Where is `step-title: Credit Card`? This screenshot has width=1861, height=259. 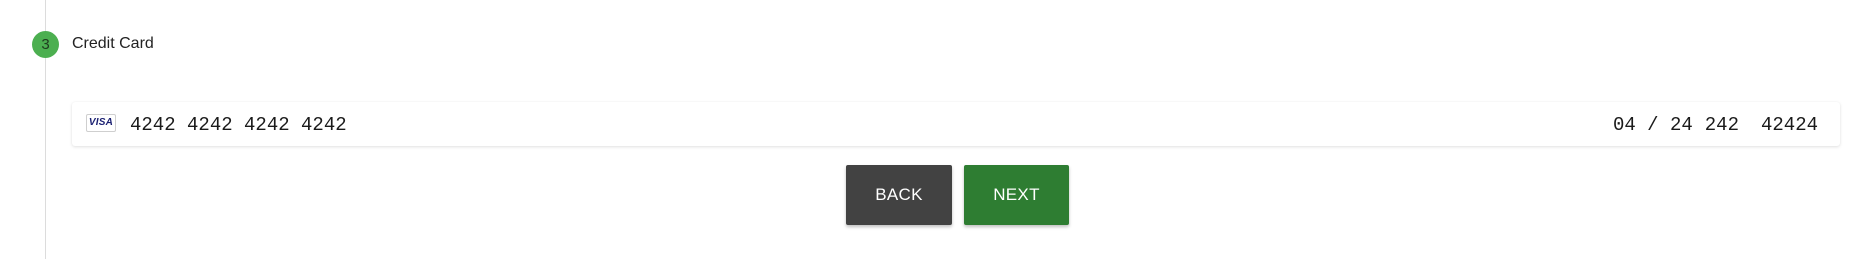
step-title: Credit Card is located at coordinates (113, 43).